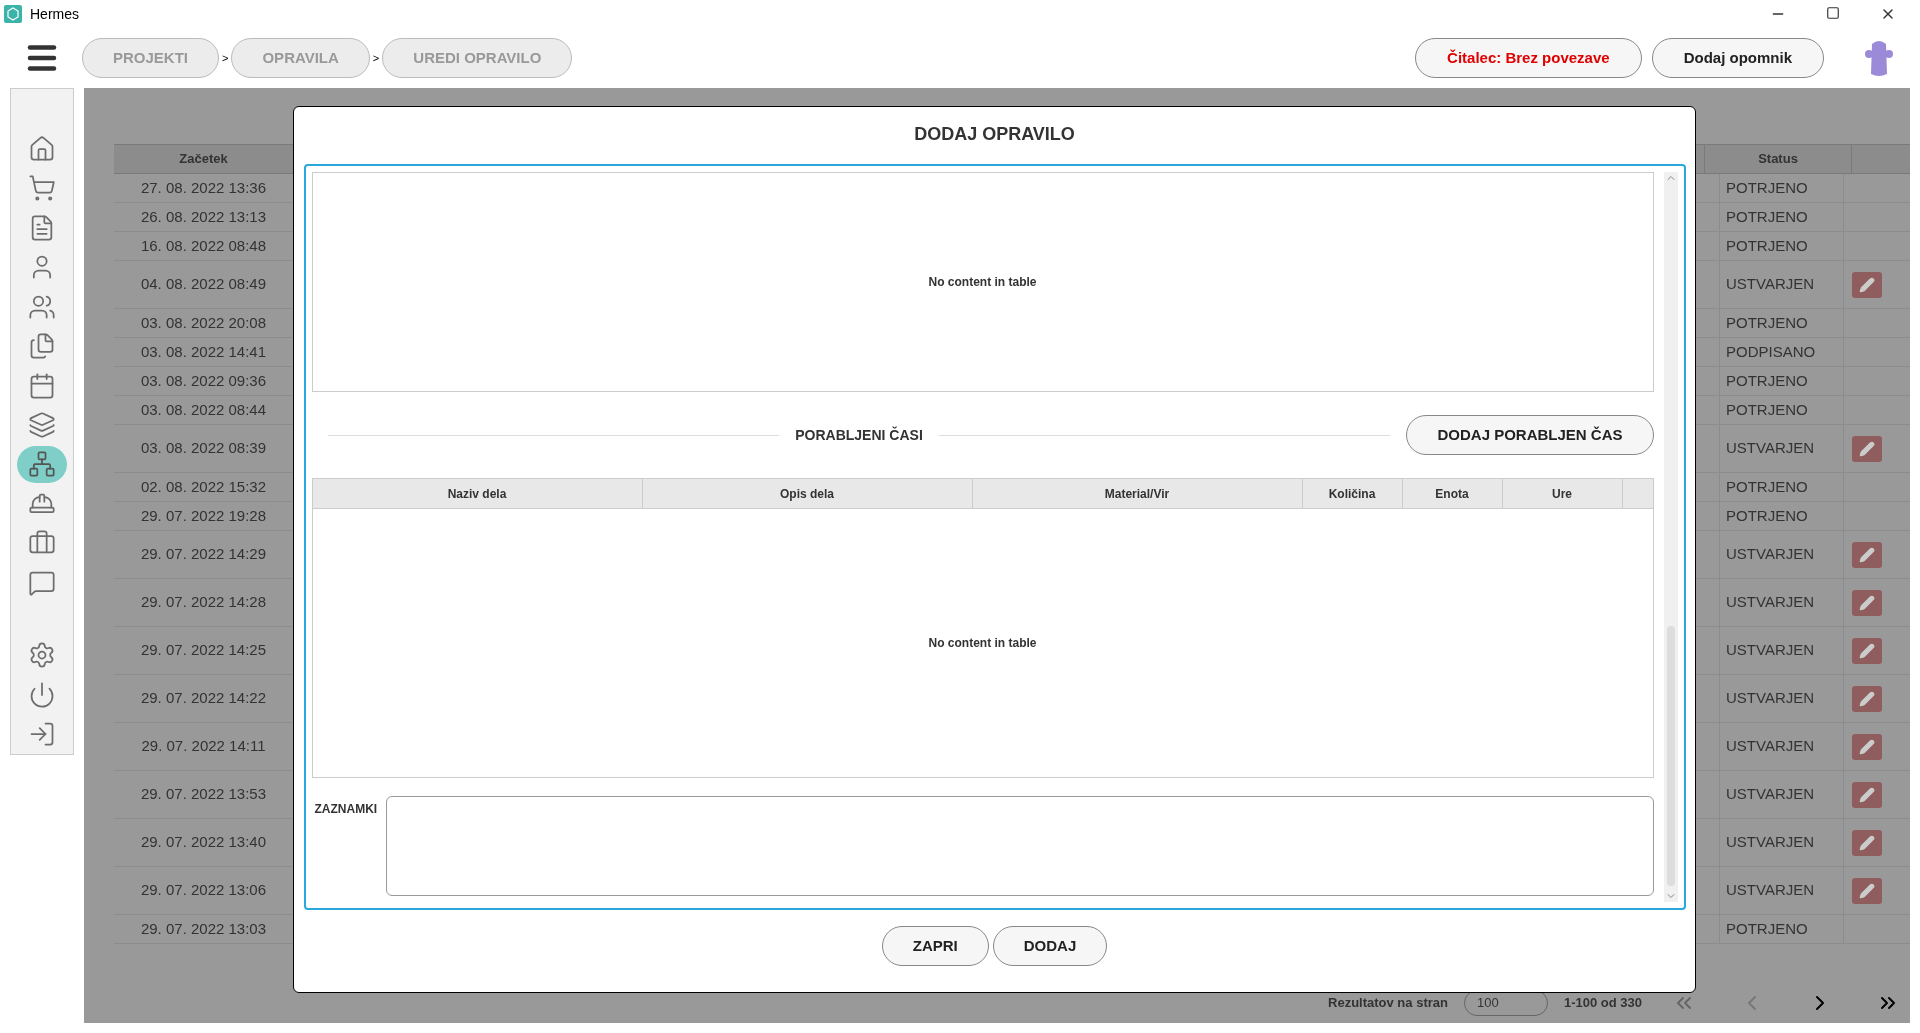 This screenshot has width=1920, height=1033. What do you see at coordinates (203, 515) in the screenshot?
I see `table-cell-text: 29. 07. 2022 19:28` at bounding box center [203, 515].